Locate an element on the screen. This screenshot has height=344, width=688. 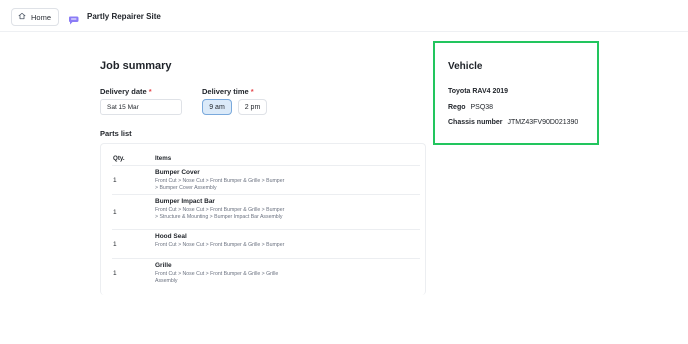
vehicle-chassis: Chassis number JTMZ43FV90D021390 is located at coordinates (513, 122).